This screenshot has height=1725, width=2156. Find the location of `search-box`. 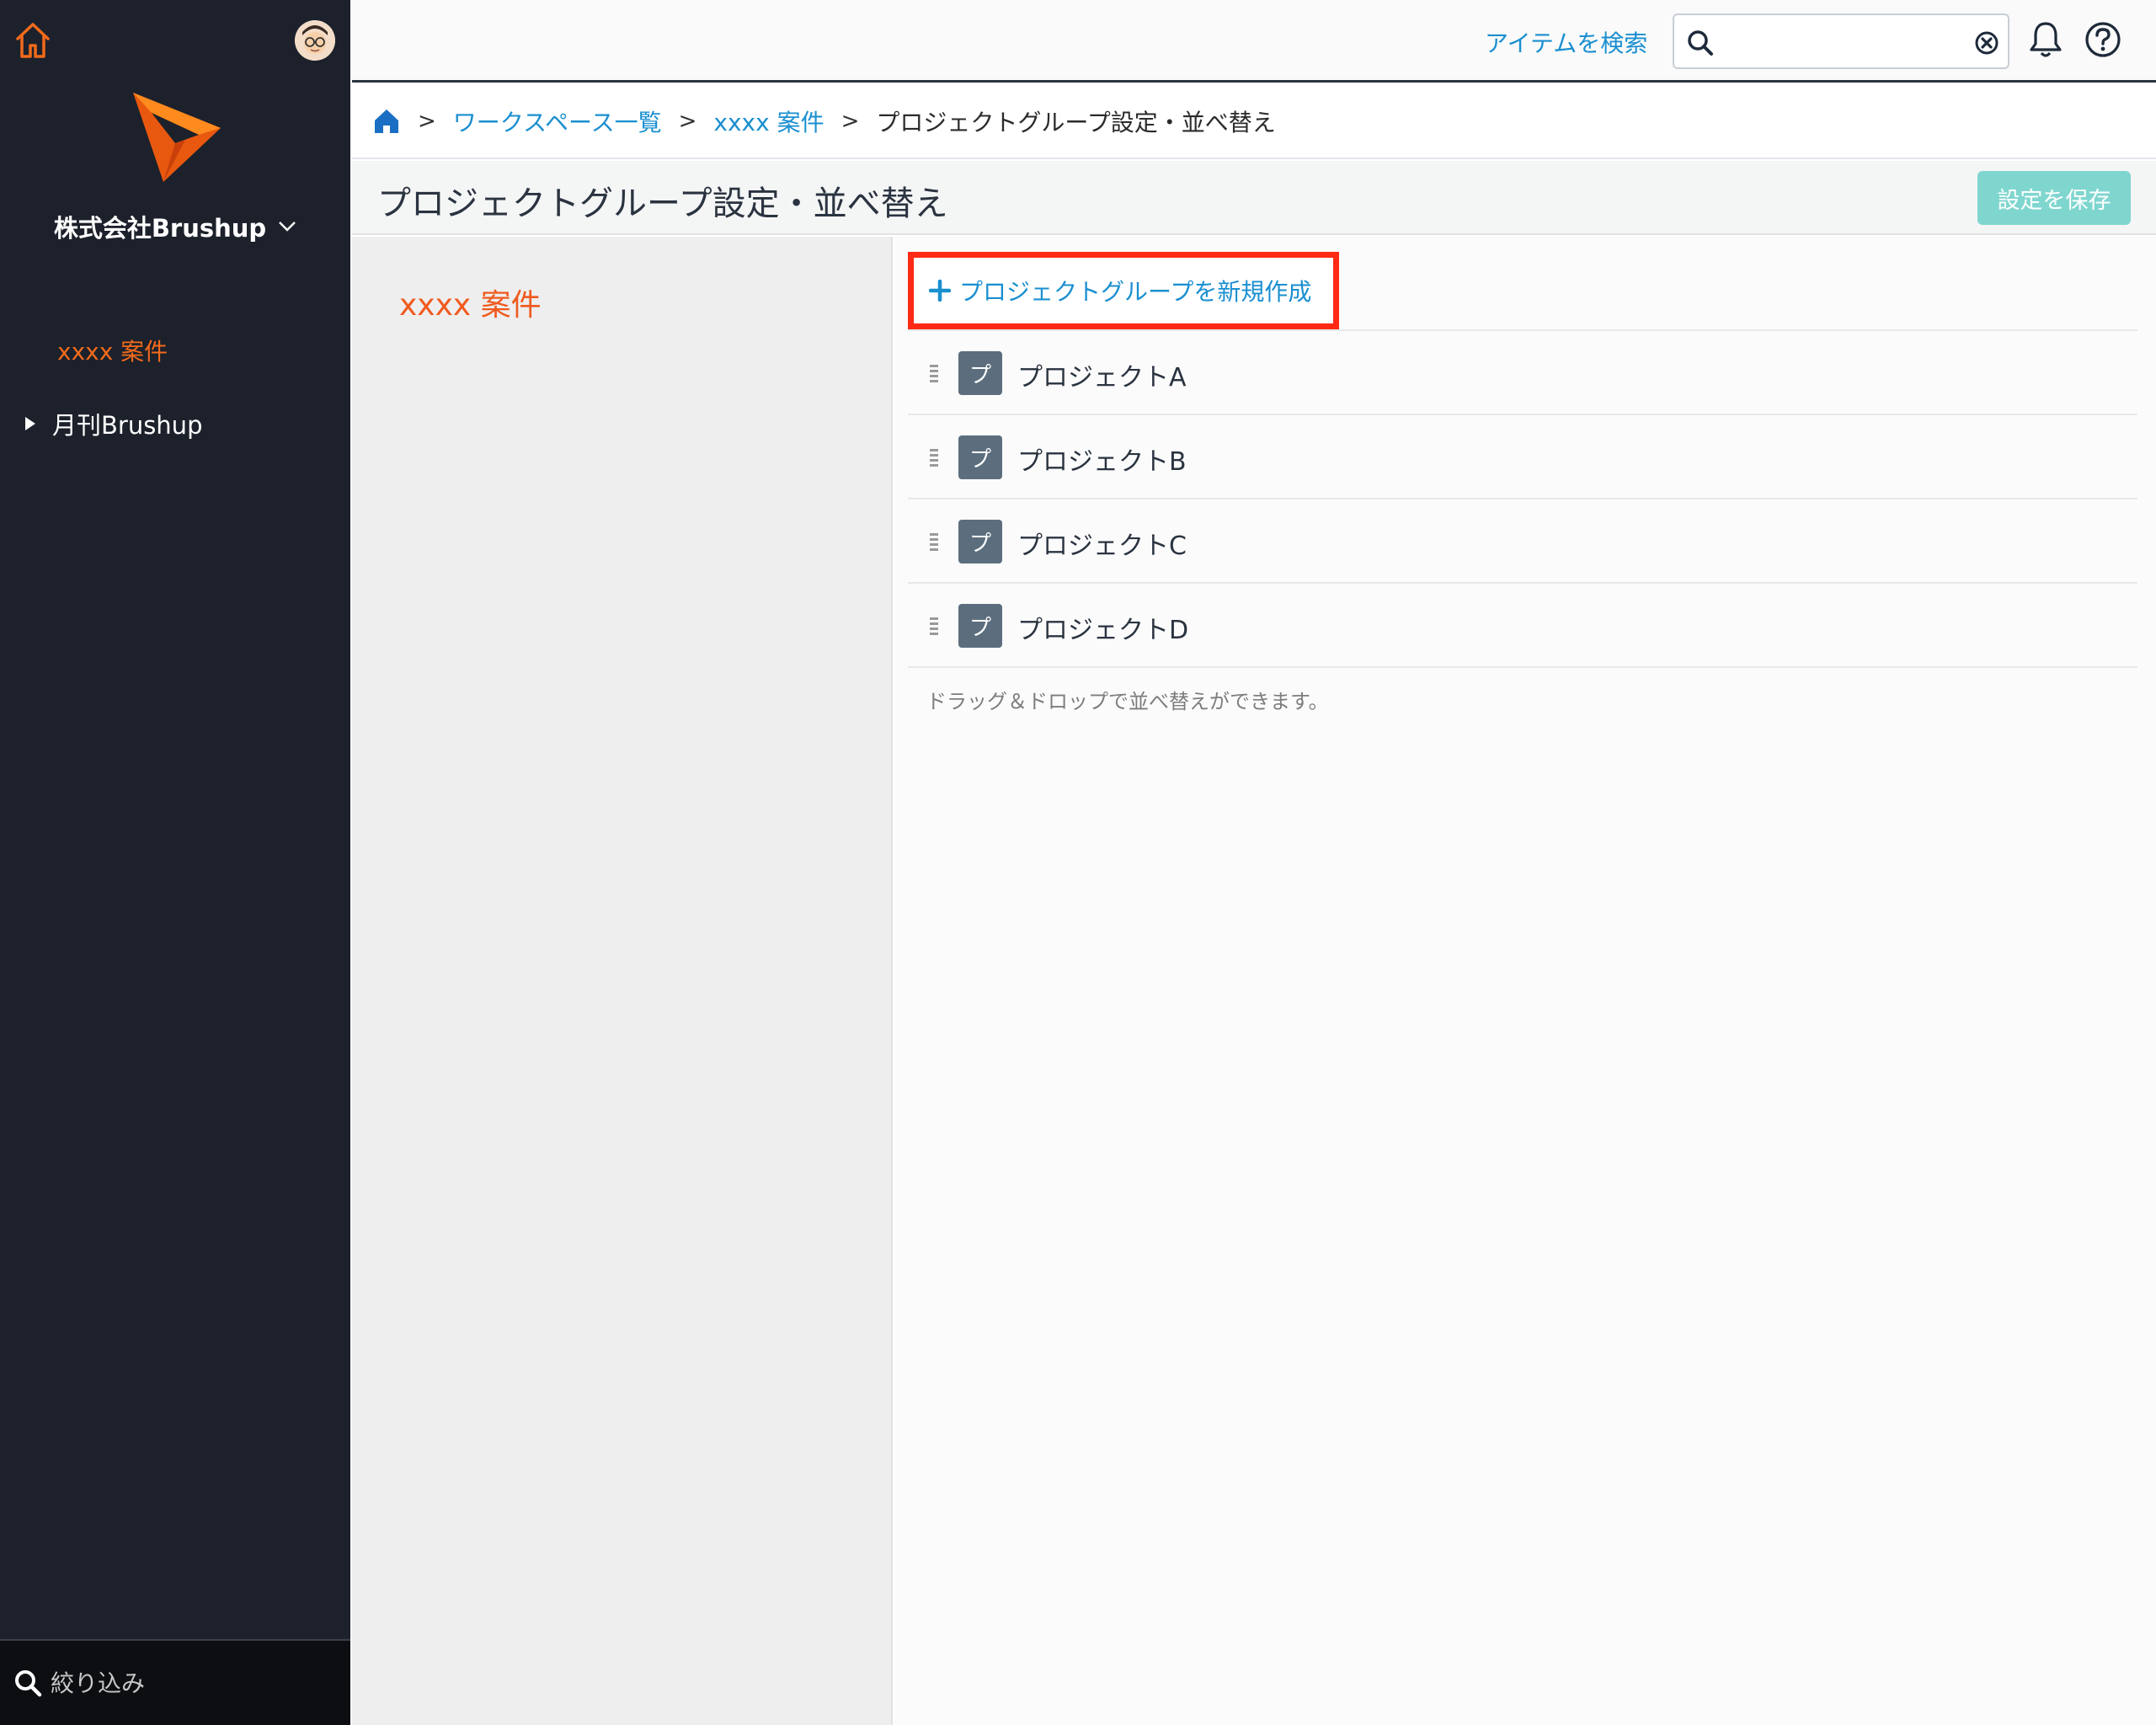

search-box is located at coordinates (1841, 41).